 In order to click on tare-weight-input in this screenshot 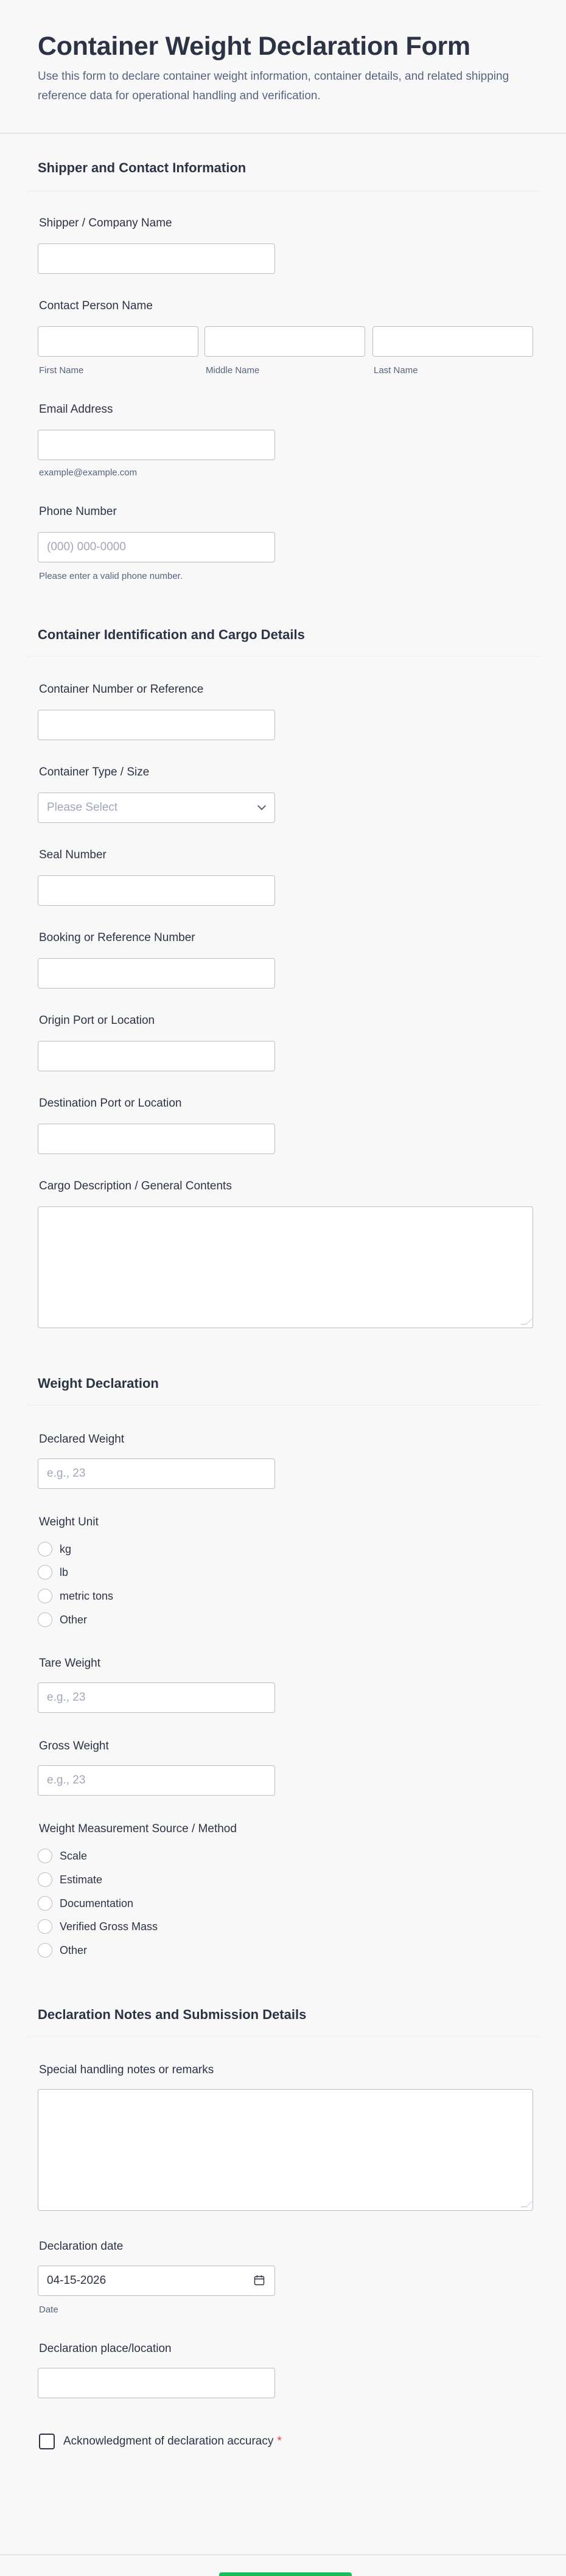, I will do `click(156, 1697)`.